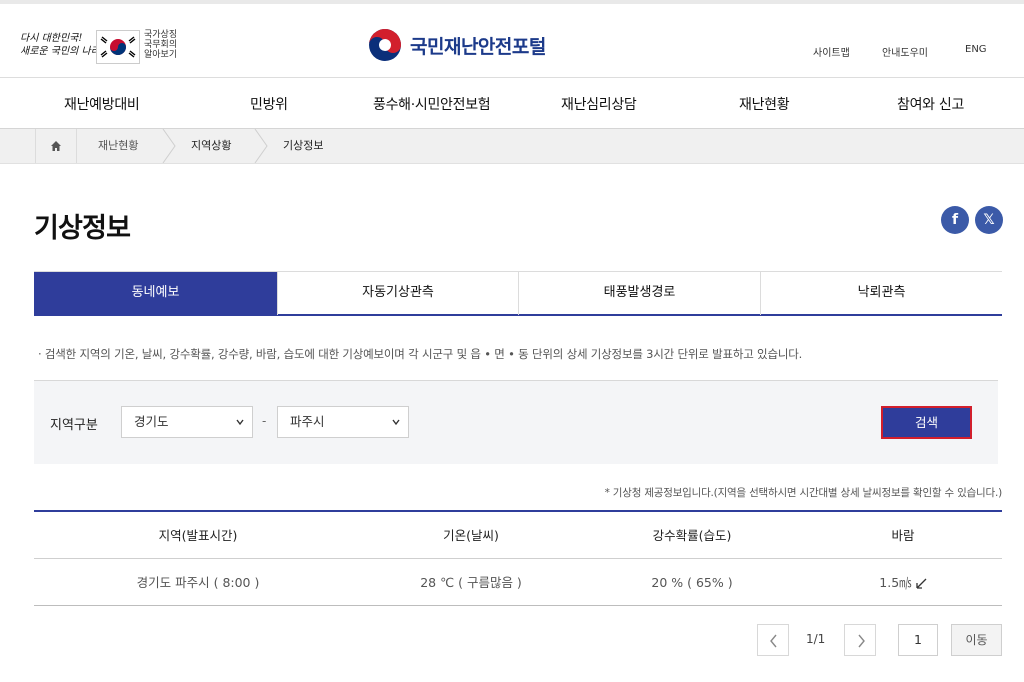 This screenshot has height=682, width=1024. I want to click on table-header-row: 지역(발표시간) 기온(날씨) 강수확률(습도) 바람, so click(518, 535).